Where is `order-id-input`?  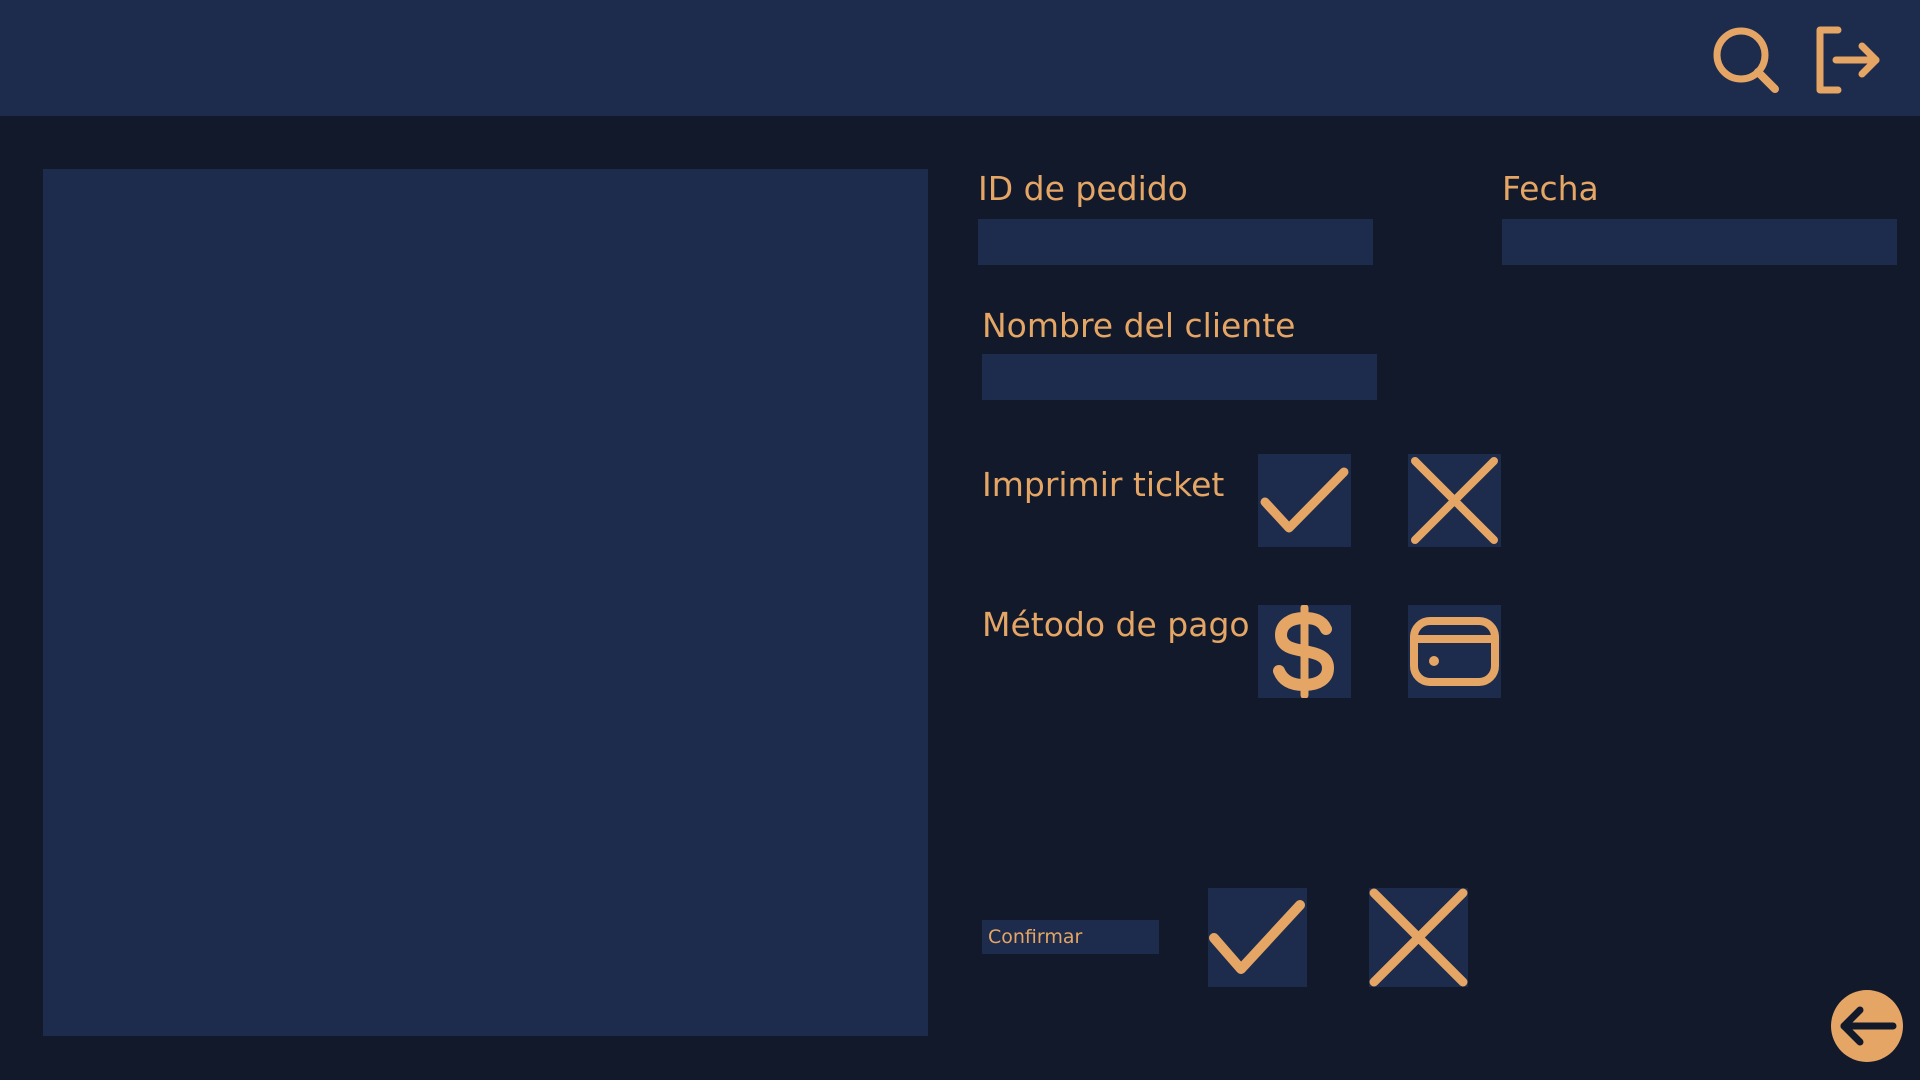
order-id-input is located at coordinates (1175, 242).